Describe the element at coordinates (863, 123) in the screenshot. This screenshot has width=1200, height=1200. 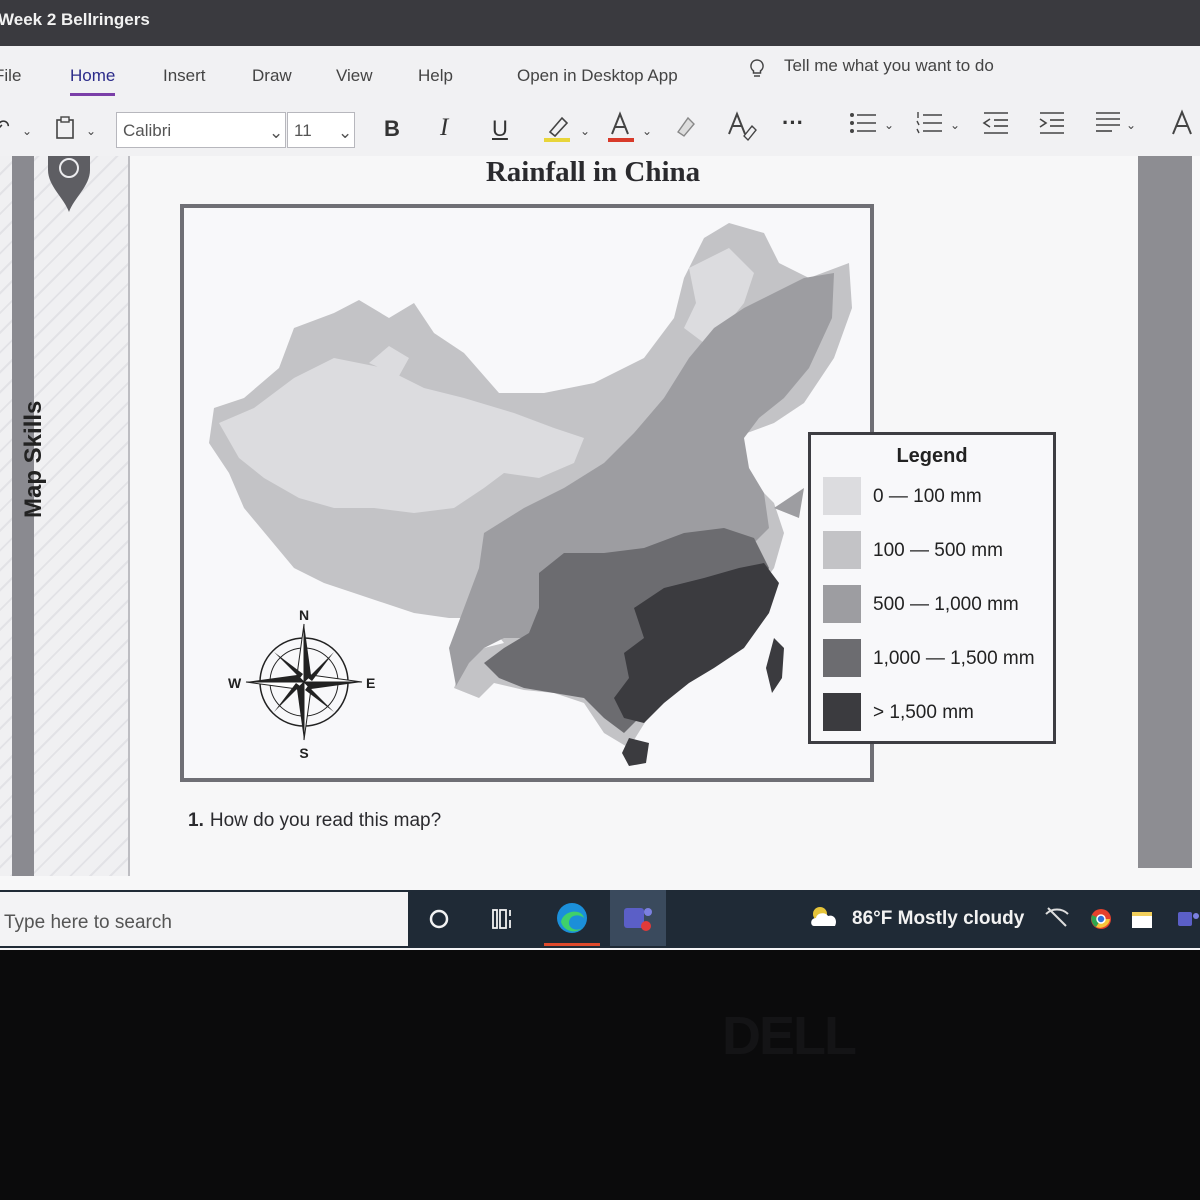
I see `bullet-list-icon` at that location.